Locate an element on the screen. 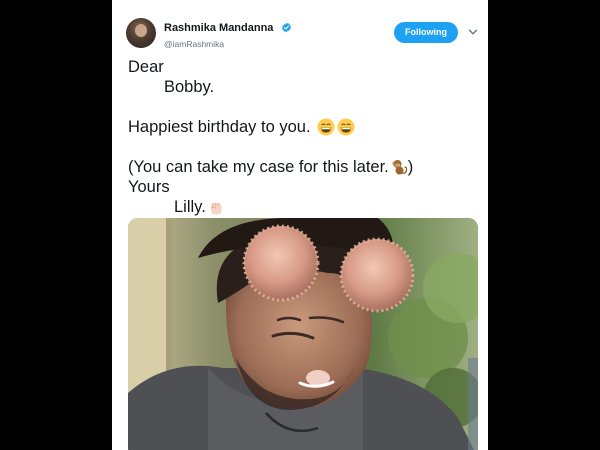 The width and height of the screenshot is (600, 450). text-line-lilly: Lilly. is located at coordinates (303, 207).